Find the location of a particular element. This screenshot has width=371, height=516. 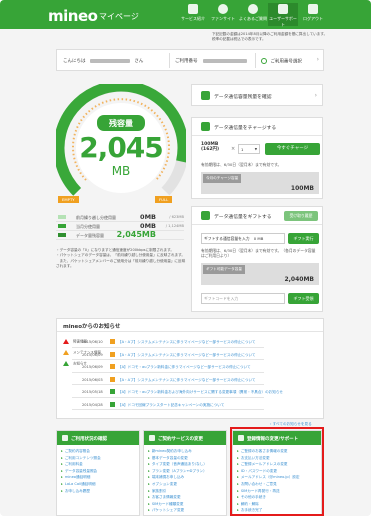

gift-history-label: 受け取り履歴 is located at coordinates (301, 215).